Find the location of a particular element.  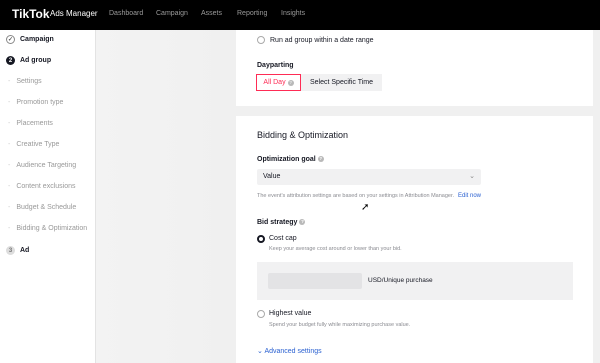

step-ad-group: 2 Ad group is located at coordinates (28, 60).